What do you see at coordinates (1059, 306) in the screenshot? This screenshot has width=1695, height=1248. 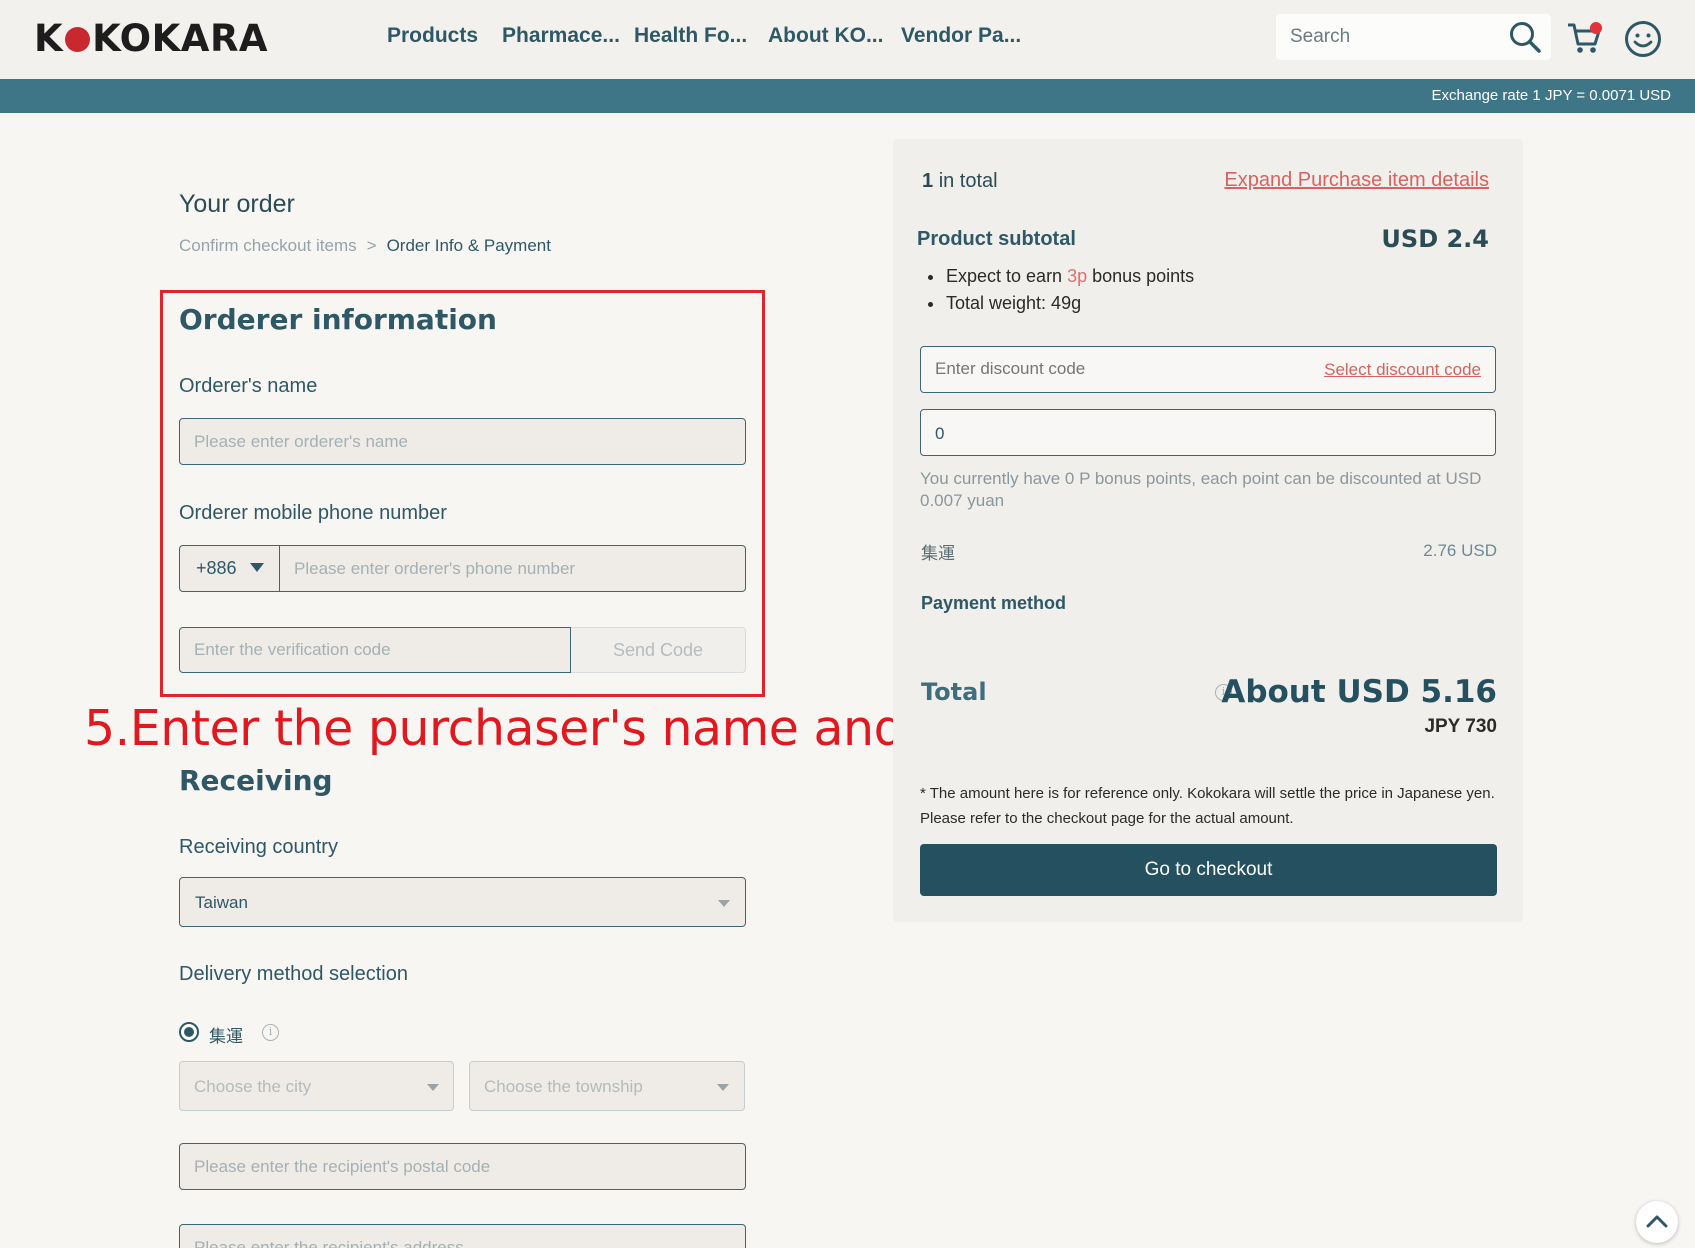 I see `total-weight-item: Total weight: 49g` at bounding box center [1059, 306].